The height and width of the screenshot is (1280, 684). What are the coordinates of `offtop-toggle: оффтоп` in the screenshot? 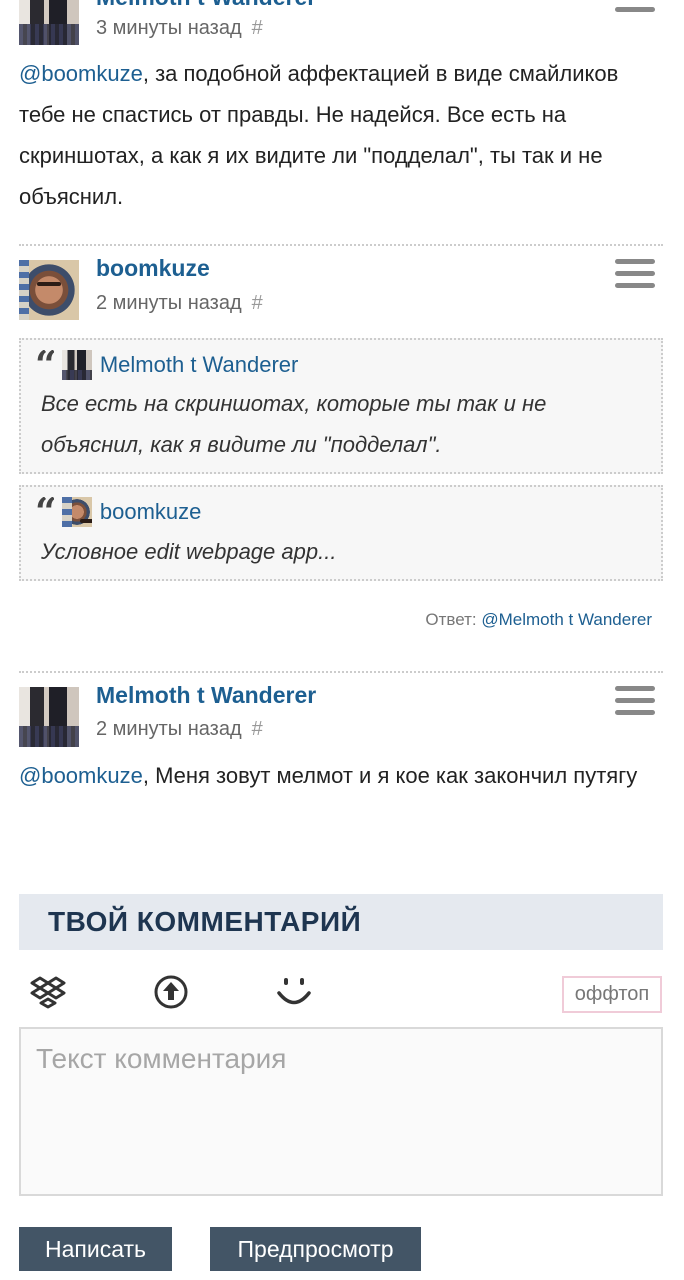 It's located at (612, 994).